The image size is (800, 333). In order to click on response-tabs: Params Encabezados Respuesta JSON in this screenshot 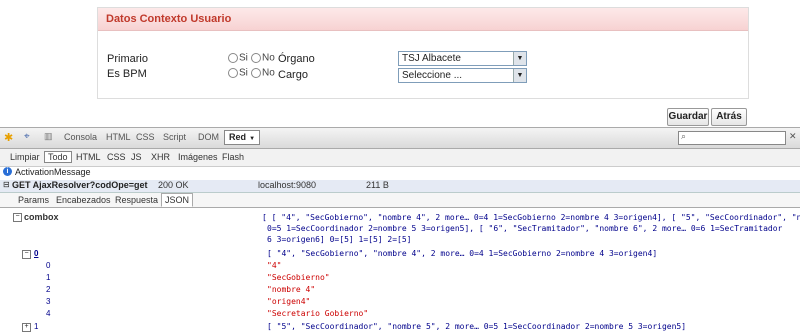, I will do `click(400, 200)`.